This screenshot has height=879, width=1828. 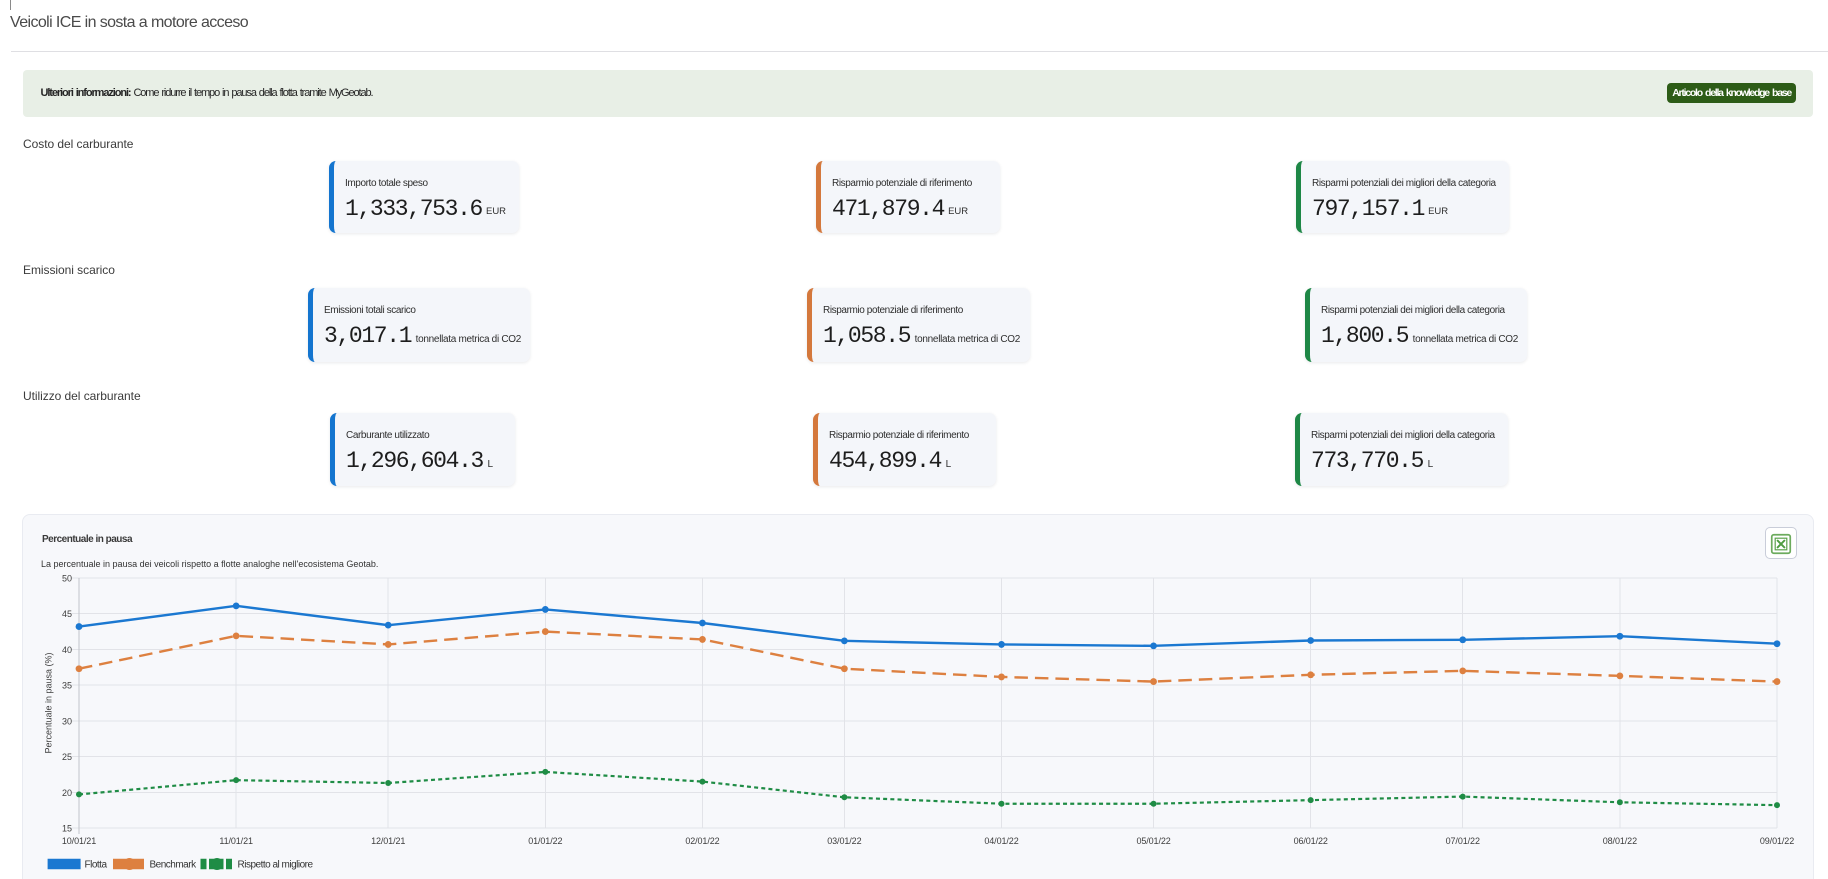 What do you see at coordinates (79, 841) in the screenshot?
I see `svg-text: 10/01/21` at bounding box center [79, 841].